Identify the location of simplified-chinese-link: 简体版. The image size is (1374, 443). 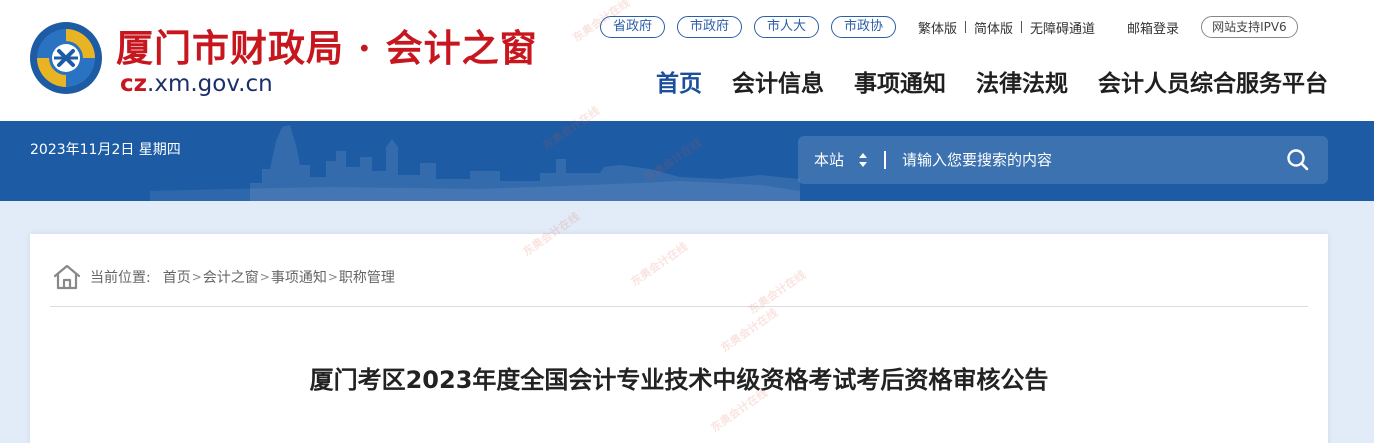
(993, 27).